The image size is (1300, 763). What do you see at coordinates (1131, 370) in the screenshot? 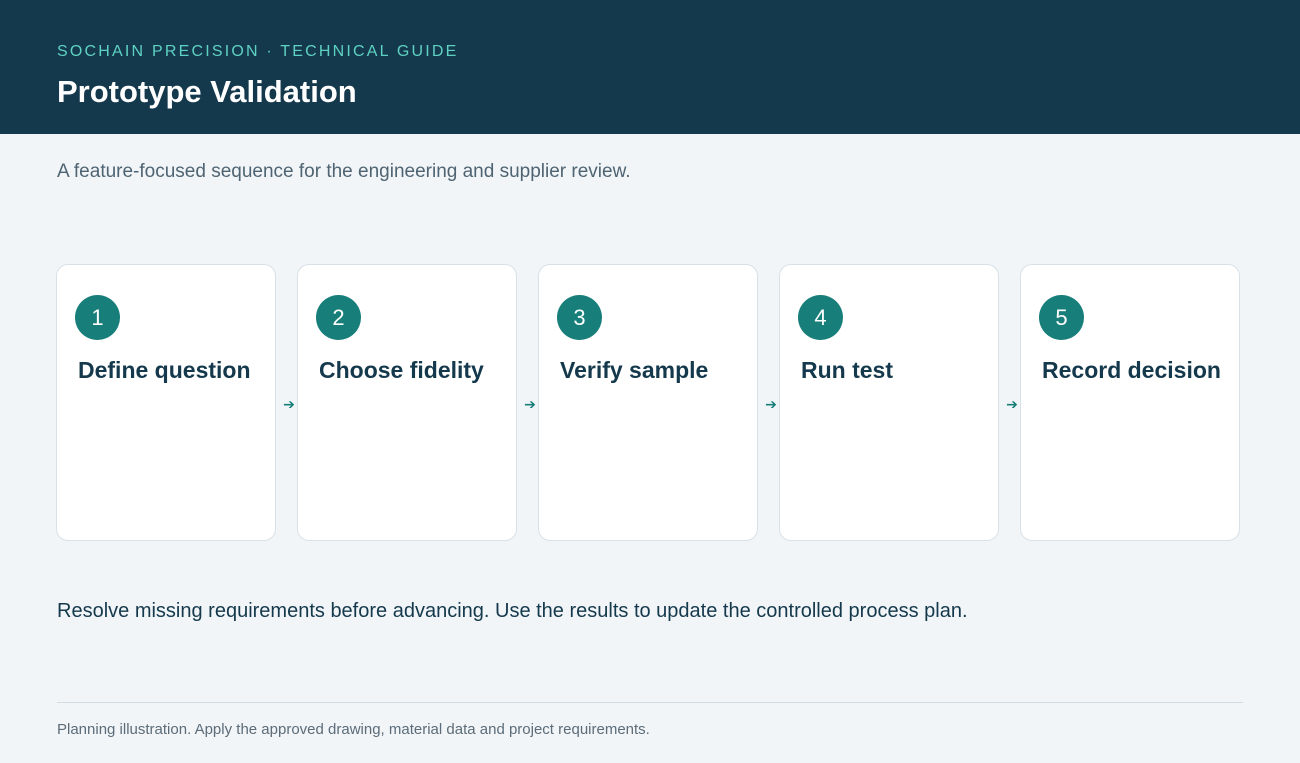
I see `step-label: Record decision` at bounding box center [1131, 370].